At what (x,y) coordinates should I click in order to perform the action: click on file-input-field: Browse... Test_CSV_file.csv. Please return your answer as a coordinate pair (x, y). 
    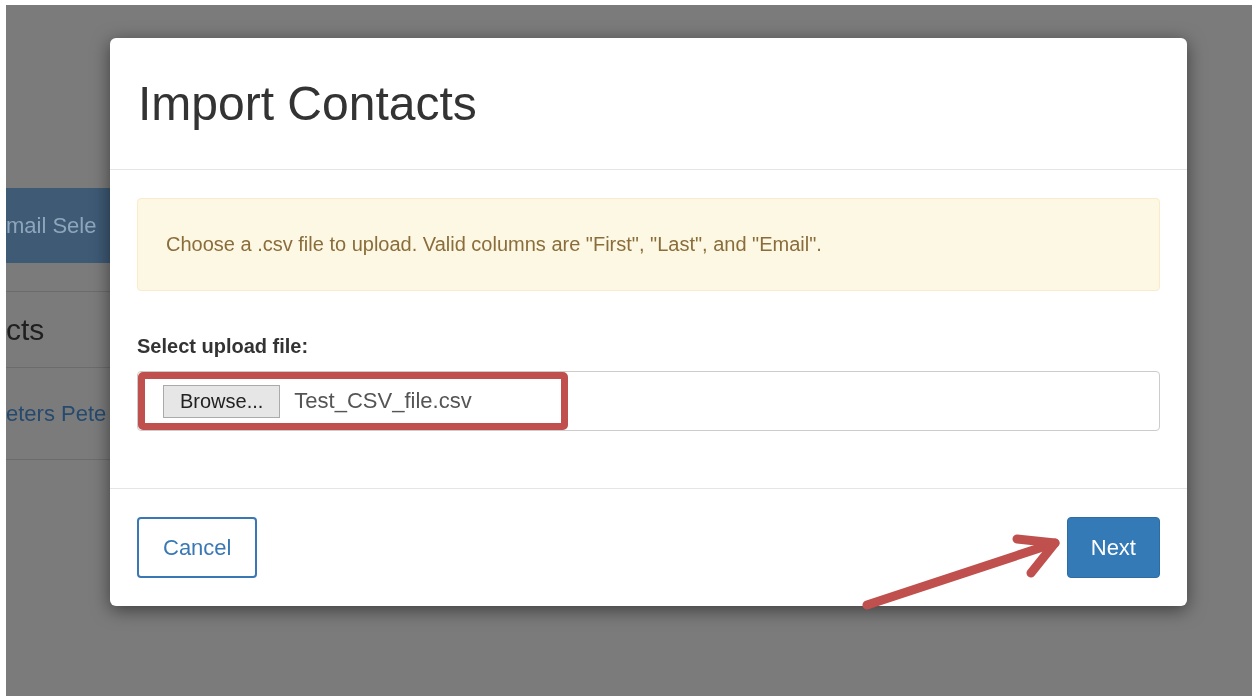
    Looking at the image, I should click on (648, 401).